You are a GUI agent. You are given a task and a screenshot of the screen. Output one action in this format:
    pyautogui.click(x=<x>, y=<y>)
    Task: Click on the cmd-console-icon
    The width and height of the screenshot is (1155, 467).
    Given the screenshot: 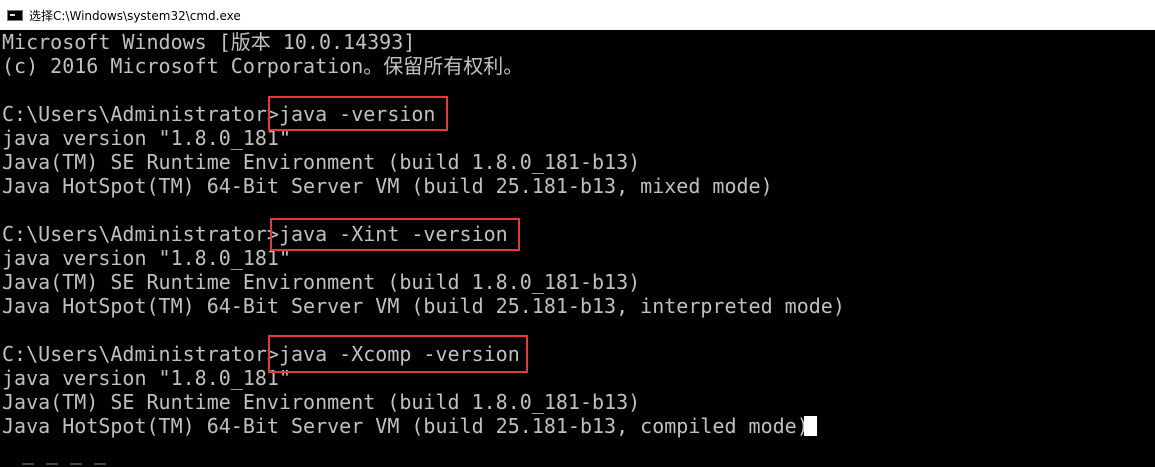 What is the action you would take?
    pyautogui.click(x=15, y=15)
    